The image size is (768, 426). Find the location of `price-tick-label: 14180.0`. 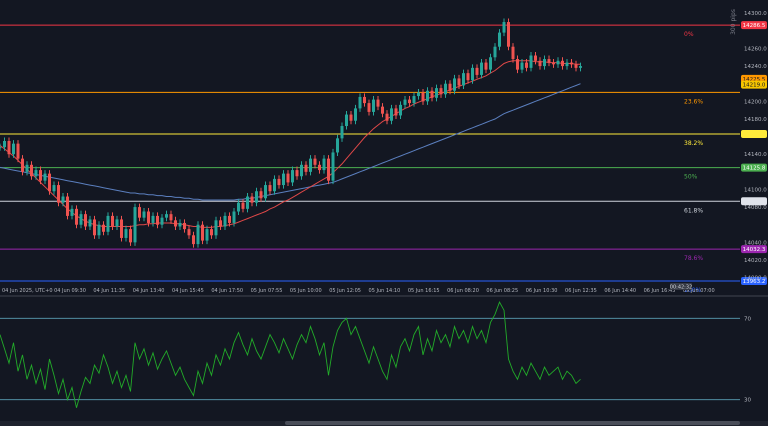

price-tick-label: 14180.0 is located at coordinates (755, 120).